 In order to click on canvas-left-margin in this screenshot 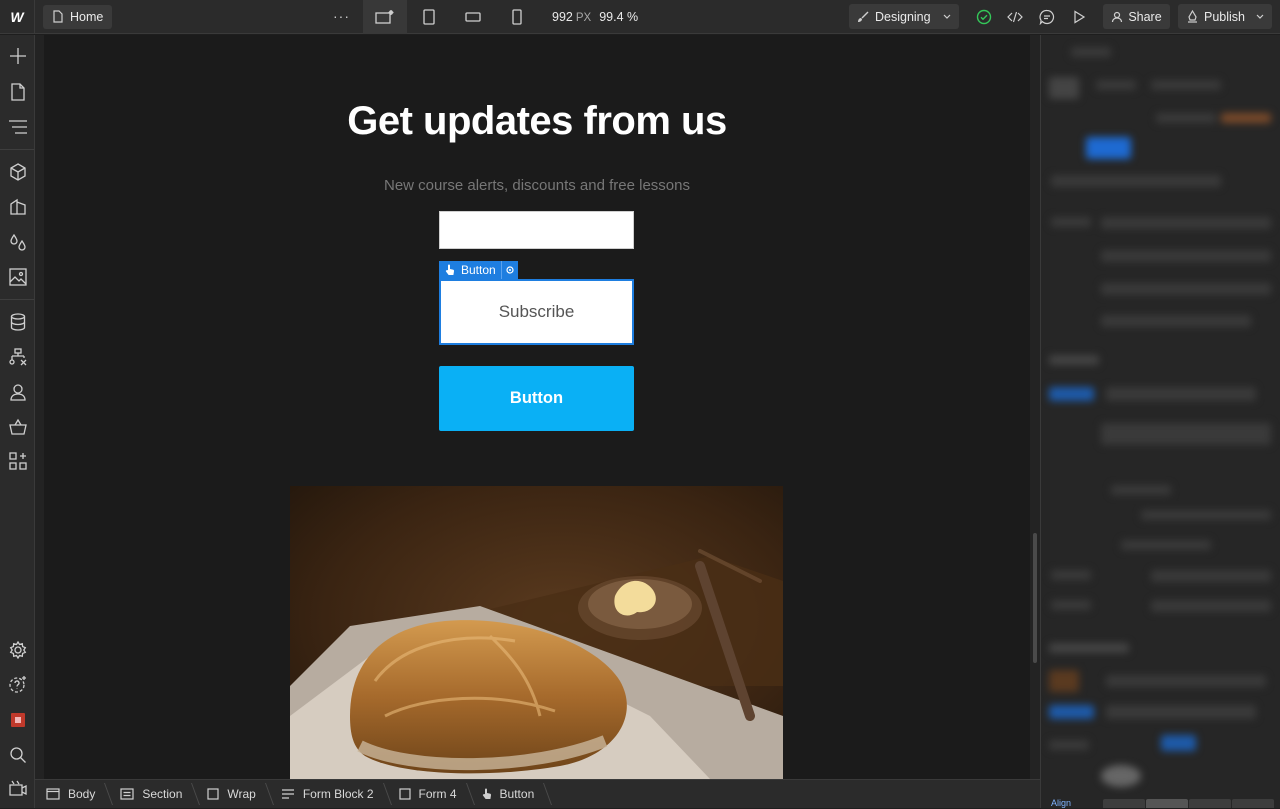, I will do `click(39, 407)`.